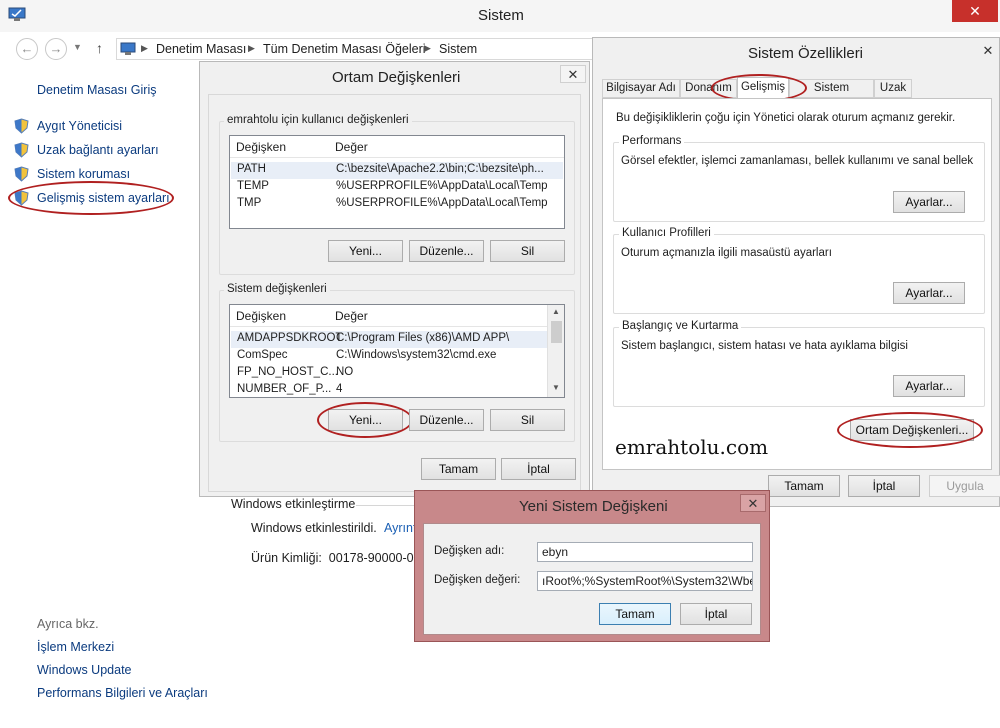 The image size is (1000, 728). I want to click on history-dropdown-icon: ▼, so click(77, 47).